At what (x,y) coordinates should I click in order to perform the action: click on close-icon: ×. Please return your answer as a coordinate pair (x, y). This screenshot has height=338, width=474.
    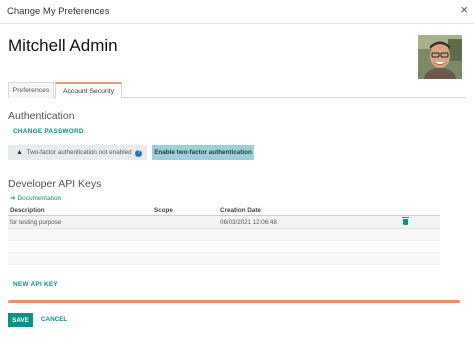
    Looking at the image, I should click on (464, 9).